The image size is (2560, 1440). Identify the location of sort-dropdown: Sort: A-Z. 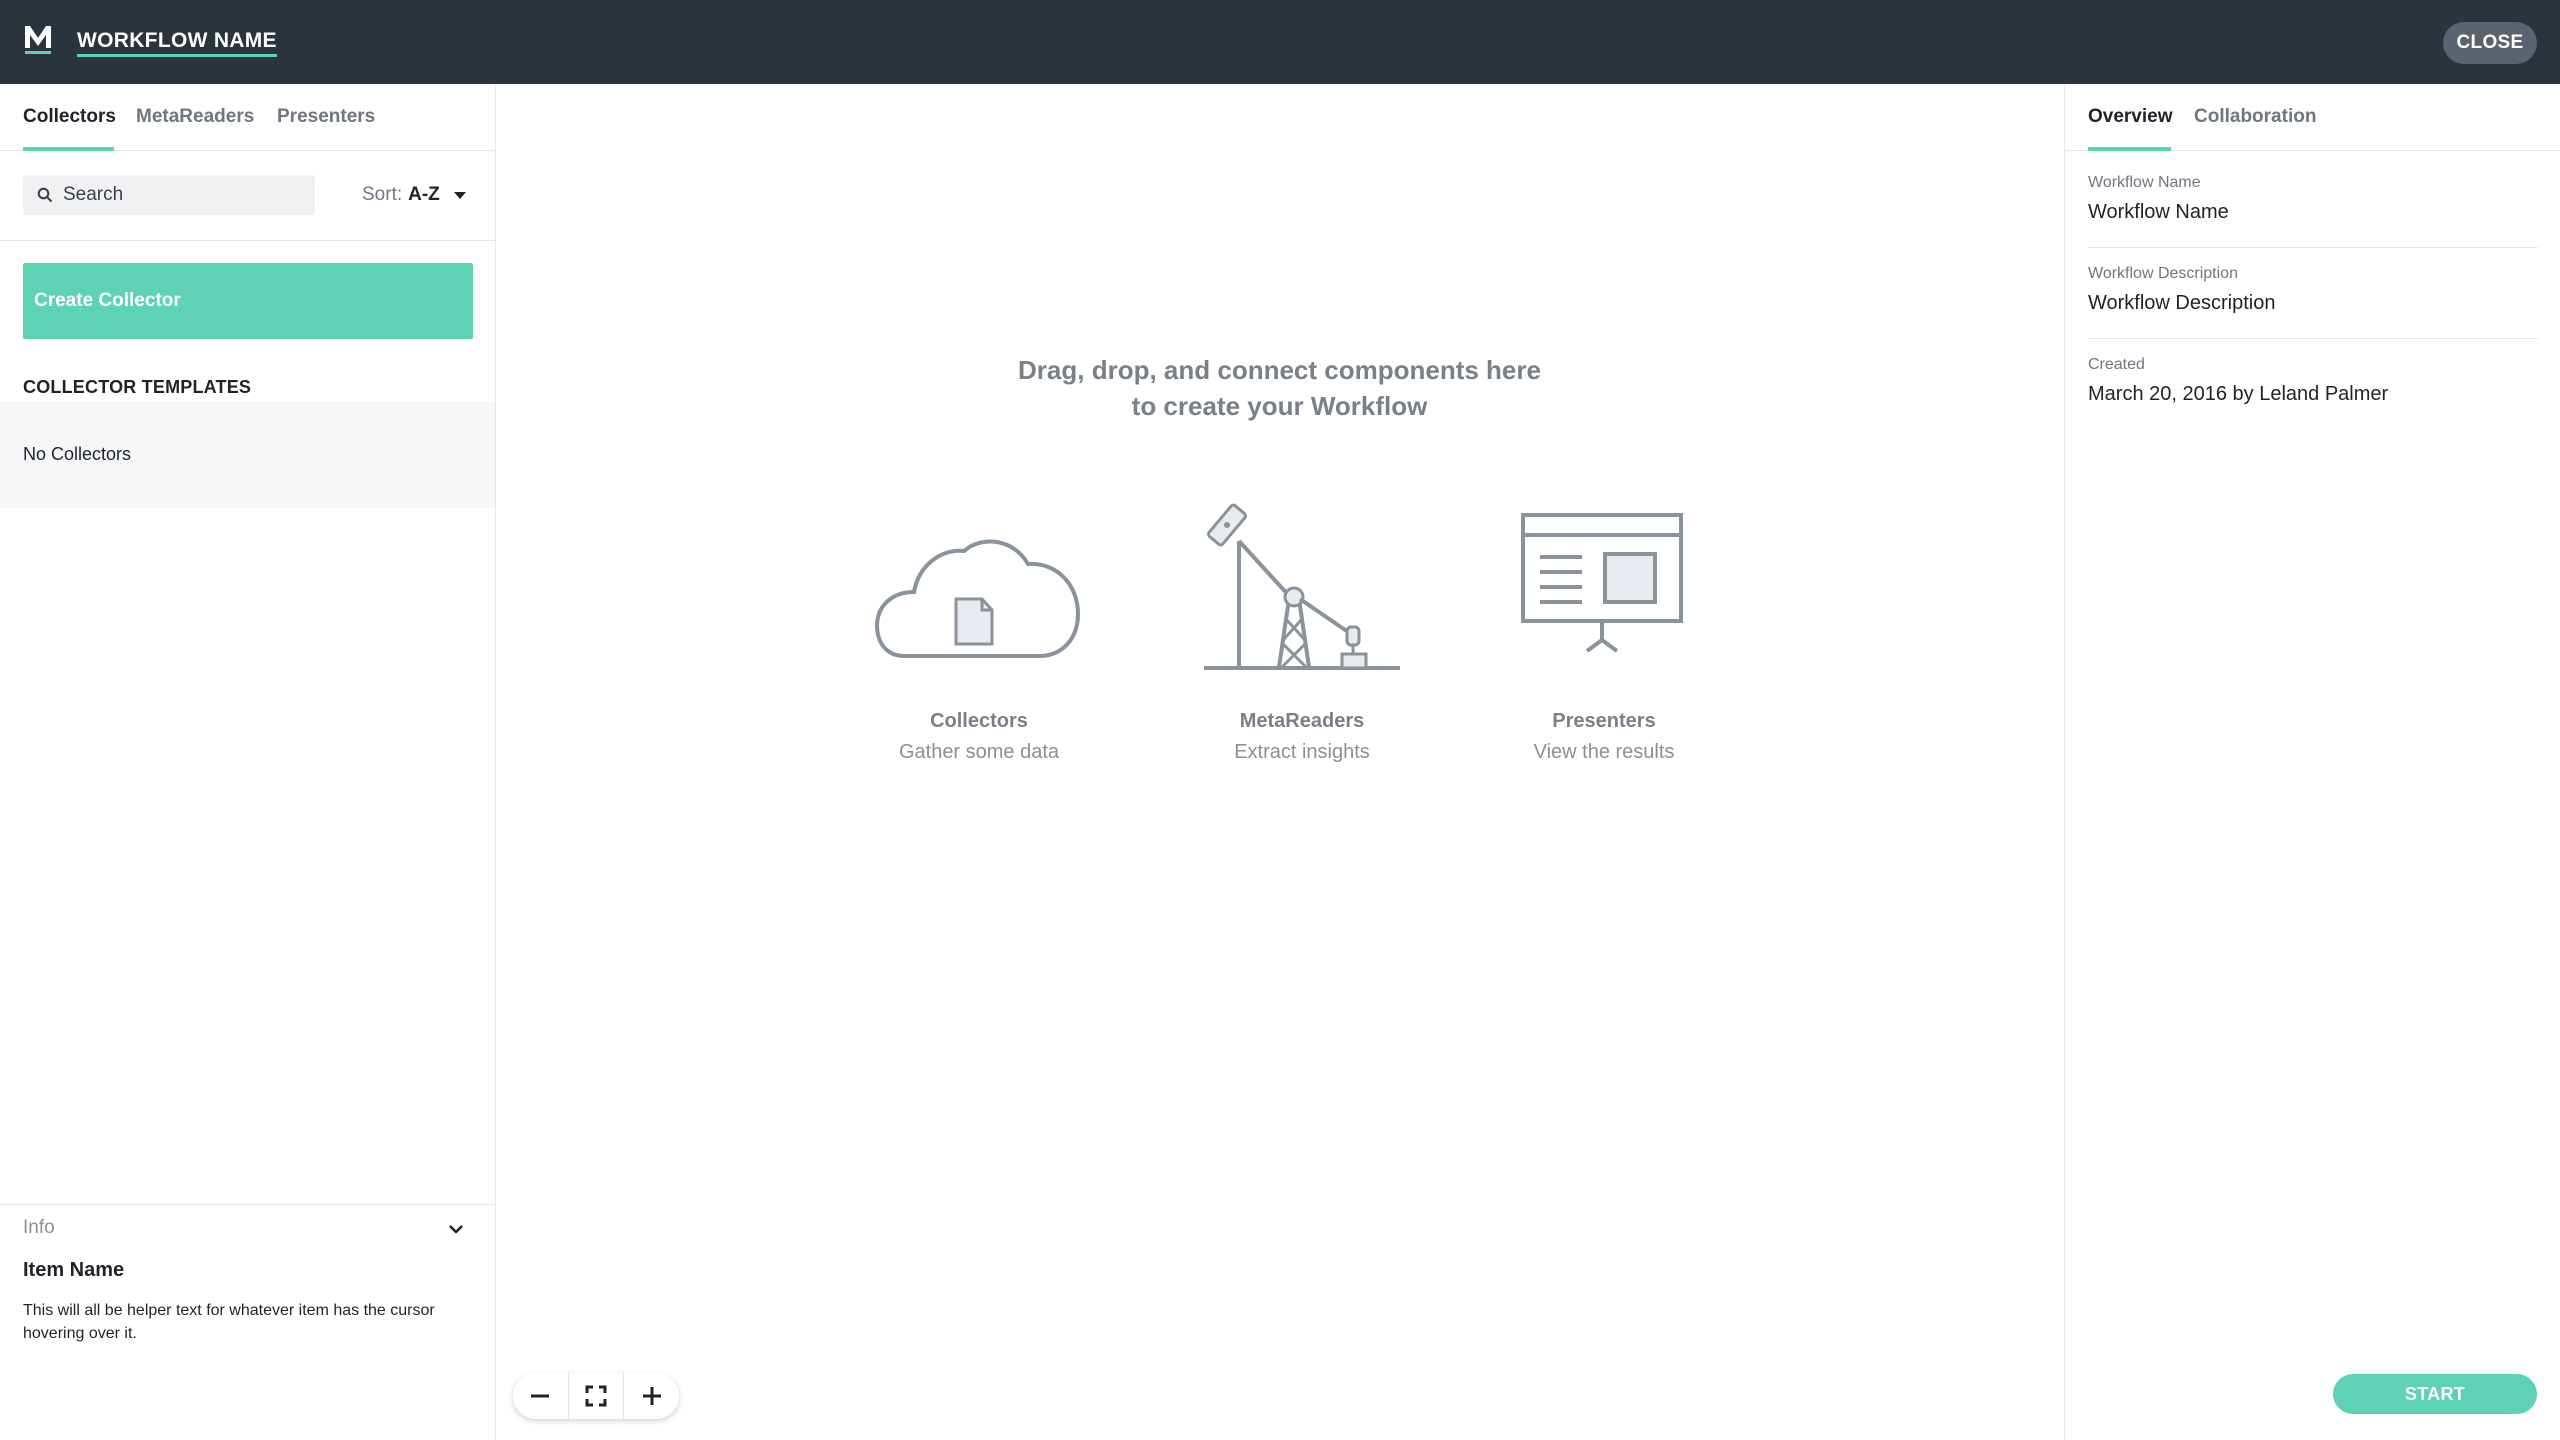
(414, 195).